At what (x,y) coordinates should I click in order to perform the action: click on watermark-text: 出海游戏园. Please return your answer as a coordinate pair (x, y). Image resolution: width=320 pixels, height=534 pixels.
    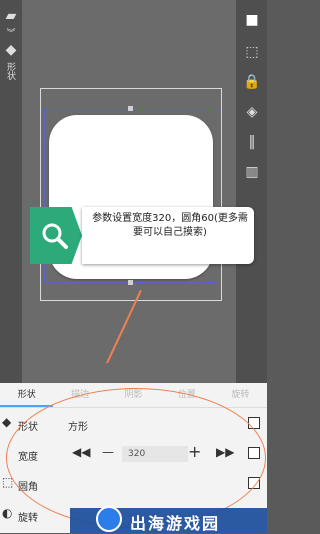
    Looking at the image, I should click on (175, 523).